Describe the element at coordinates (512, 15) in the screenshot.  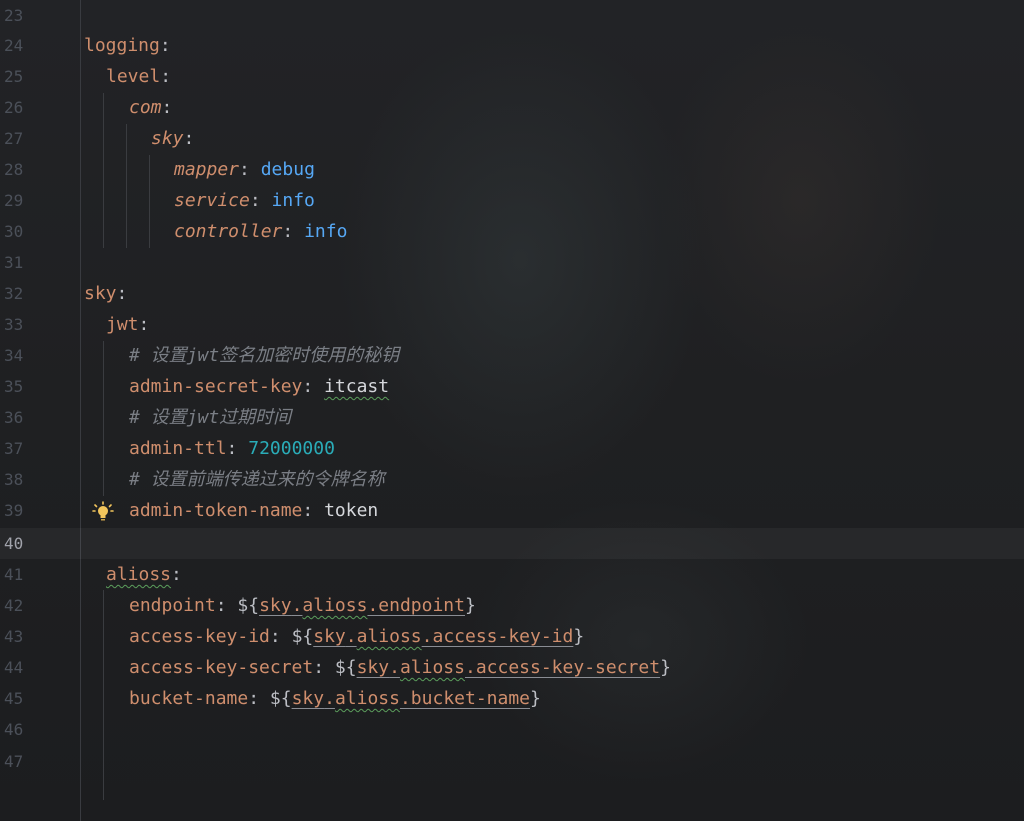
I see `code-line: 23` at that location.